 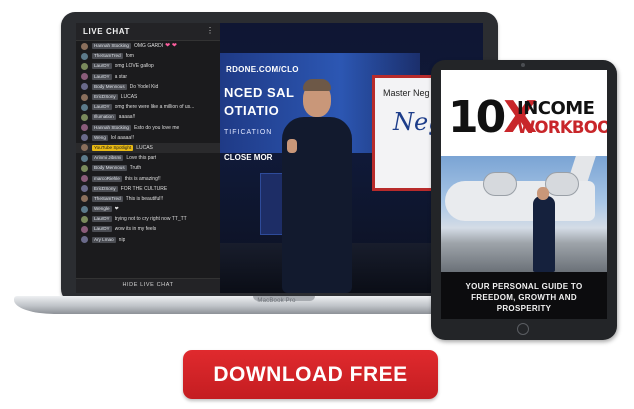 I want to click on chat-message: marcoRiehle this is amazing!!, so click(x=148, y=178).